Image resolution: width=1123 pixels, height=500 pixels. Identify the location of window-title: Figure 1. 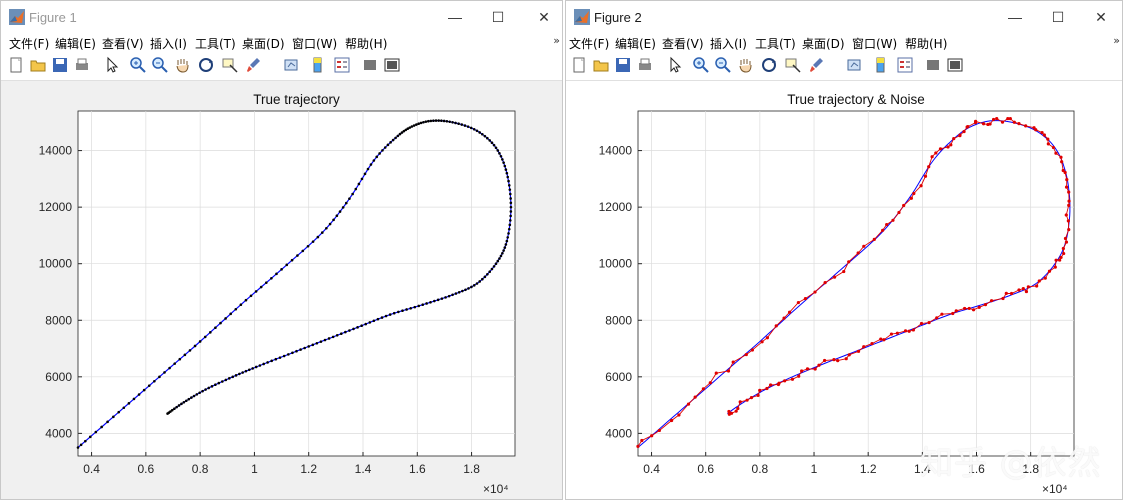
(53, 17).